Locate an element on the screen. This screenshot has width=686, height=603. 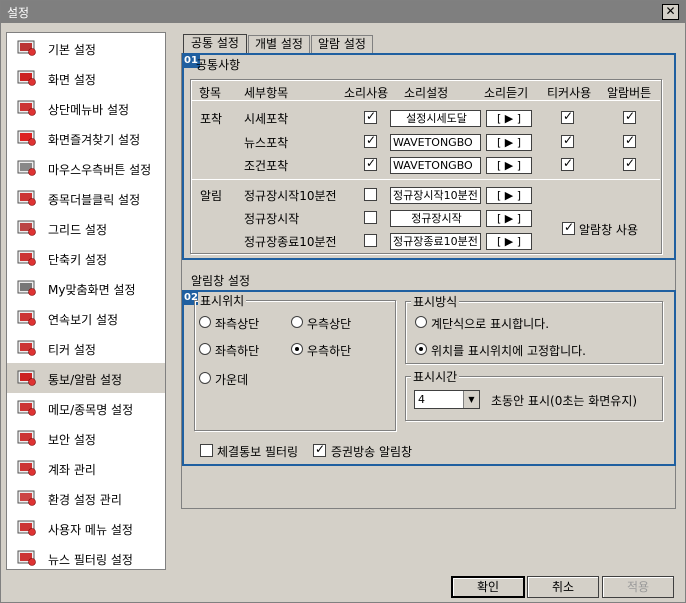
sidebar-item: 환경 설정 관리 is located at coordinates (86, 498).